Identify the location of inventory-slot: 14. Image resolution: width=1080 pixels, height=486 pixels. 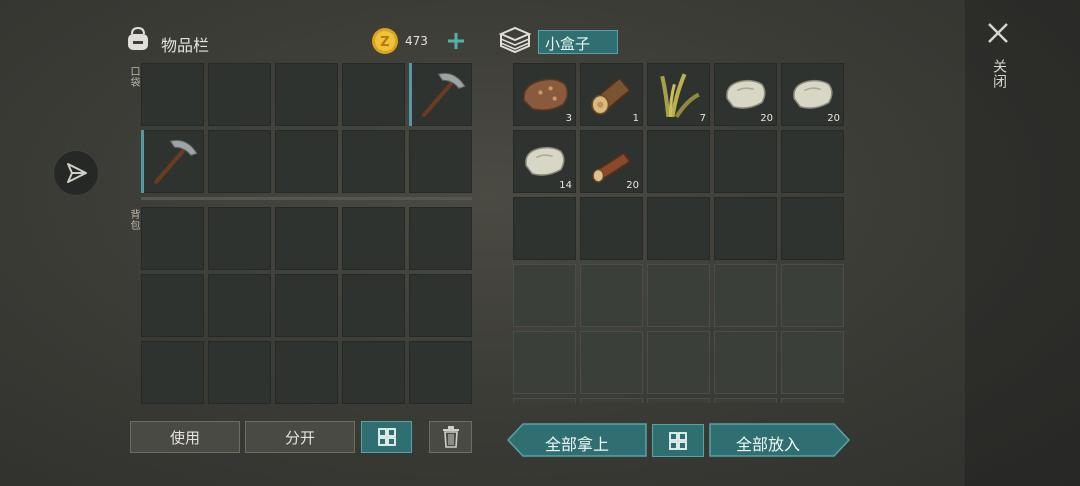
(544, 161).